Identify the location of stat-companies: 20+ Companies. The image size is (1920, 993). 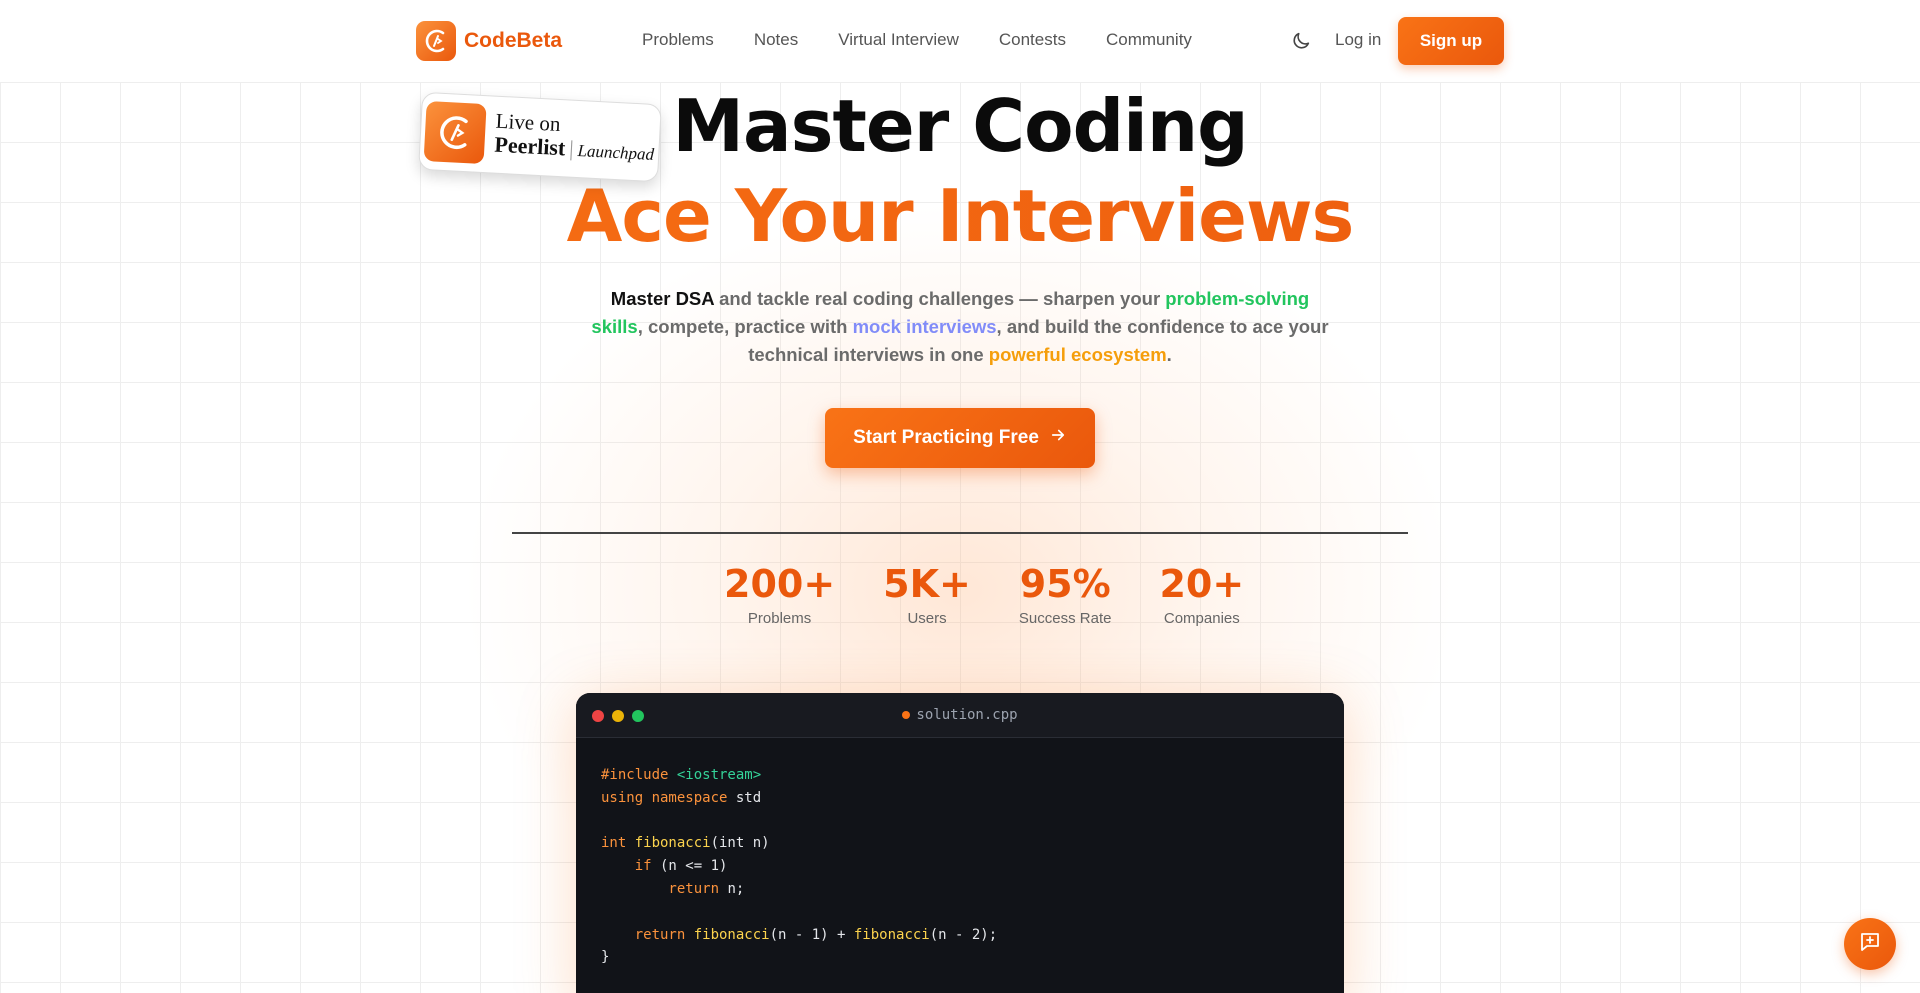
(1201, 594).